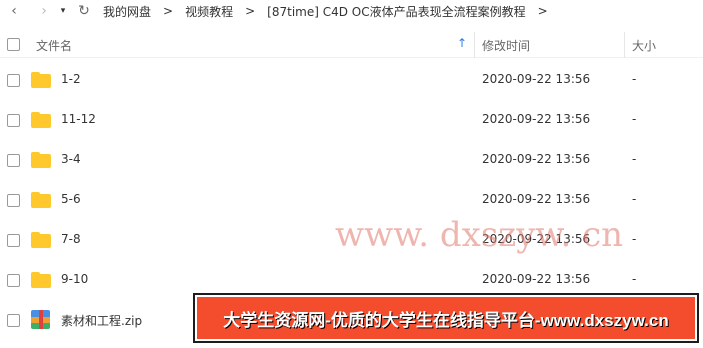 Image resolution: width=703 pixels, height=348 pixels. Describe the element at coordinates (396, 11) in the screenshot. I see `breadcrumb-item-current-folder: [87time] C4D OC液体产品表现全流程案例教程` at that location.